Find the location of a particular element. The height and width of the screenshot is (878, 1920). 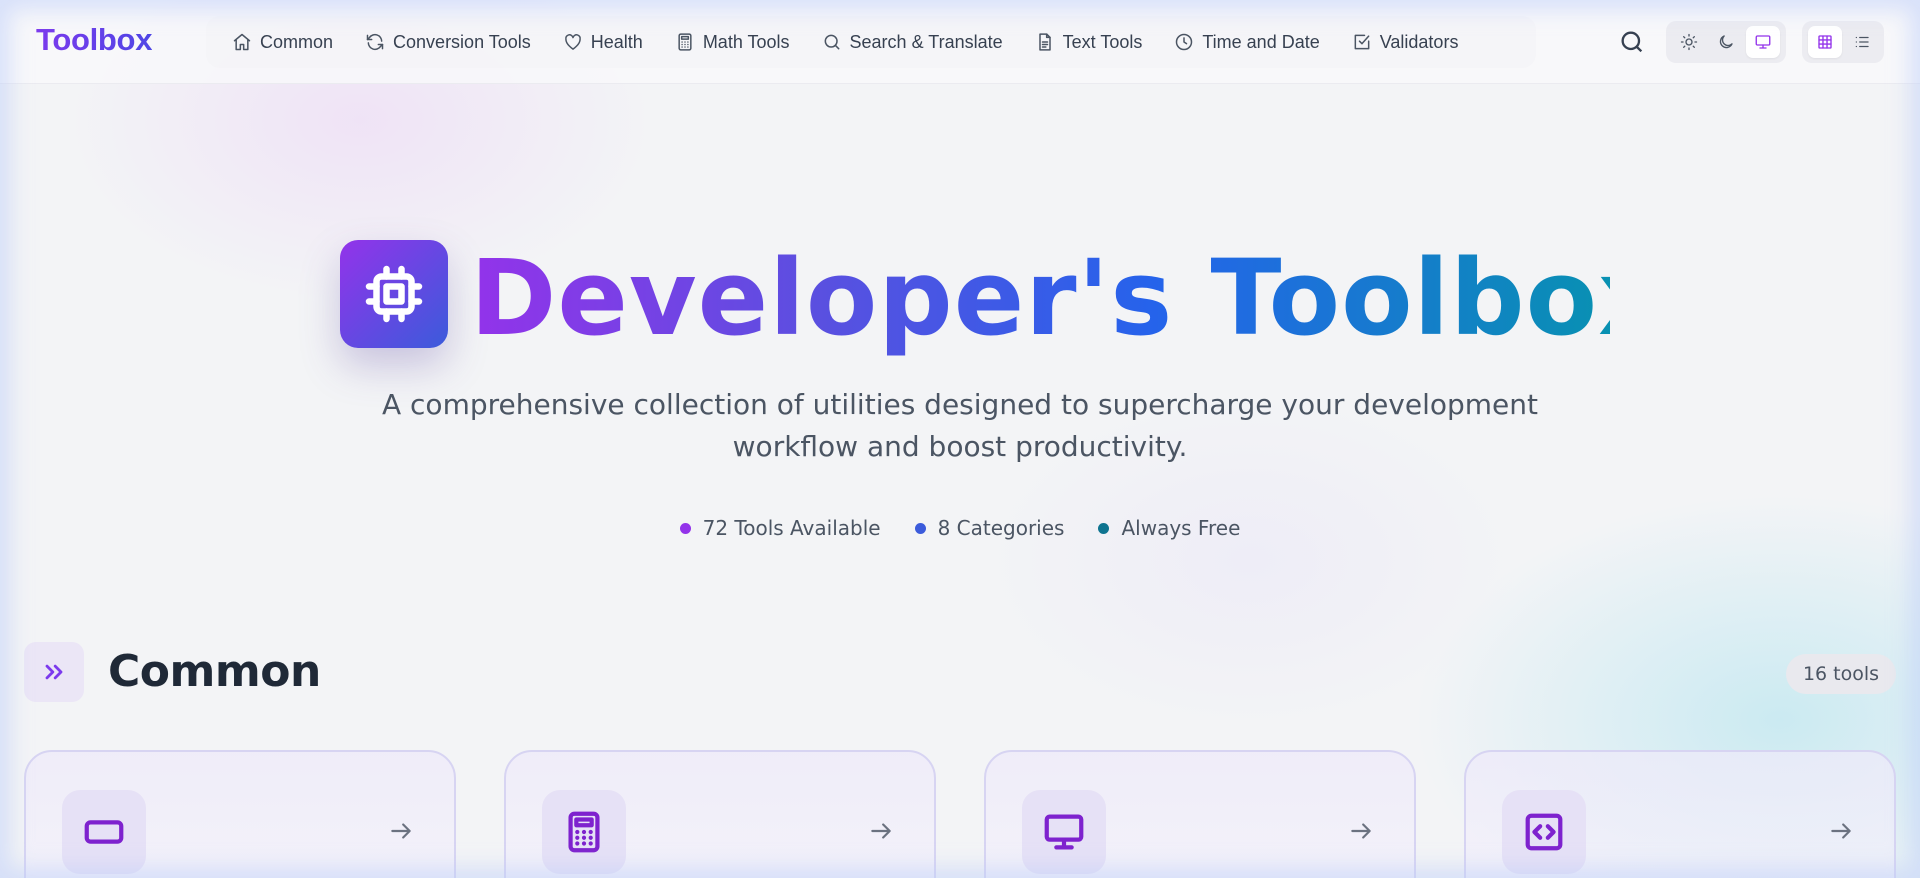

nav-link-label: Common is located at coordinates (297, 41).